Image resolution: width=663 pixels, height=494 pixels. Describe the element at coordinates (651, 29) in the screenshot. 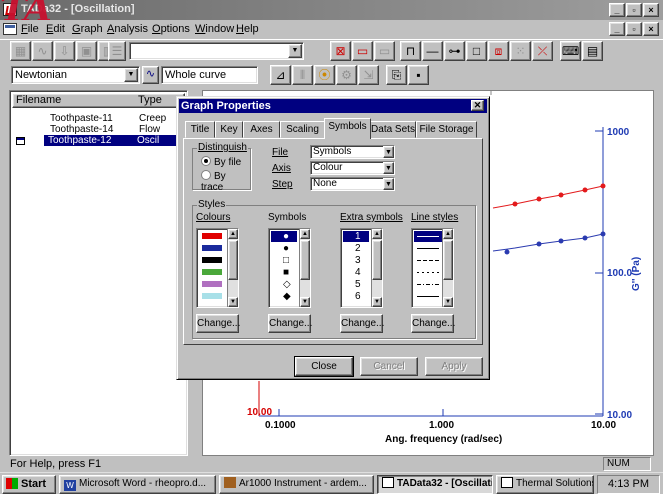

I see `child-close-button: ×` at that location.